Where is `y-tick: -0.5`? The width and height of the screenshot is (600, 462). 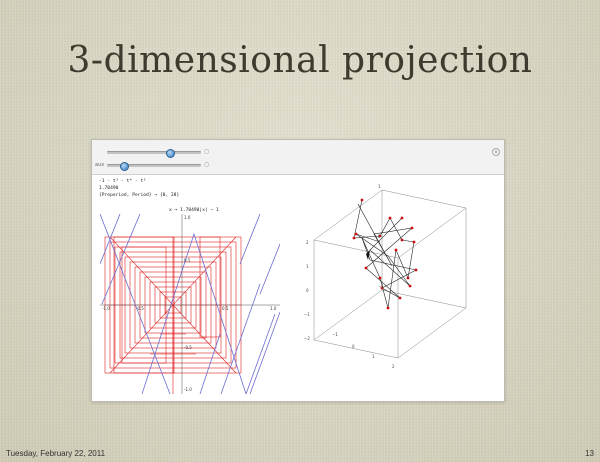 y-tick: -0.5 is located at coordinates (188, 347).